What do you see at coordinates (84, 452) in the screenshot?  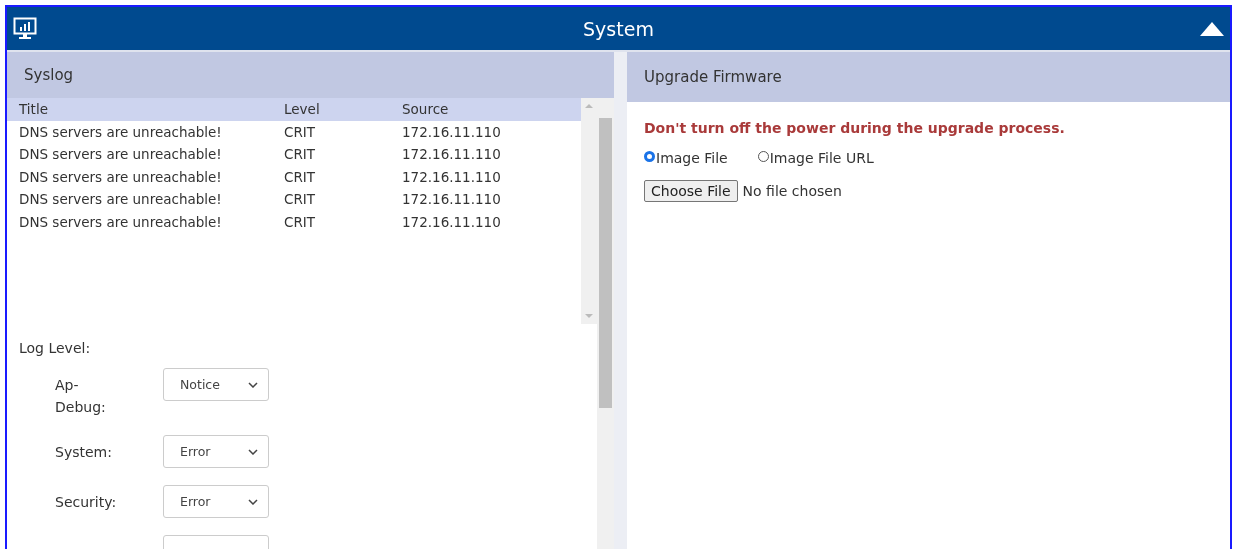 I see `field-label: System:` at bounding box center [84, 452].